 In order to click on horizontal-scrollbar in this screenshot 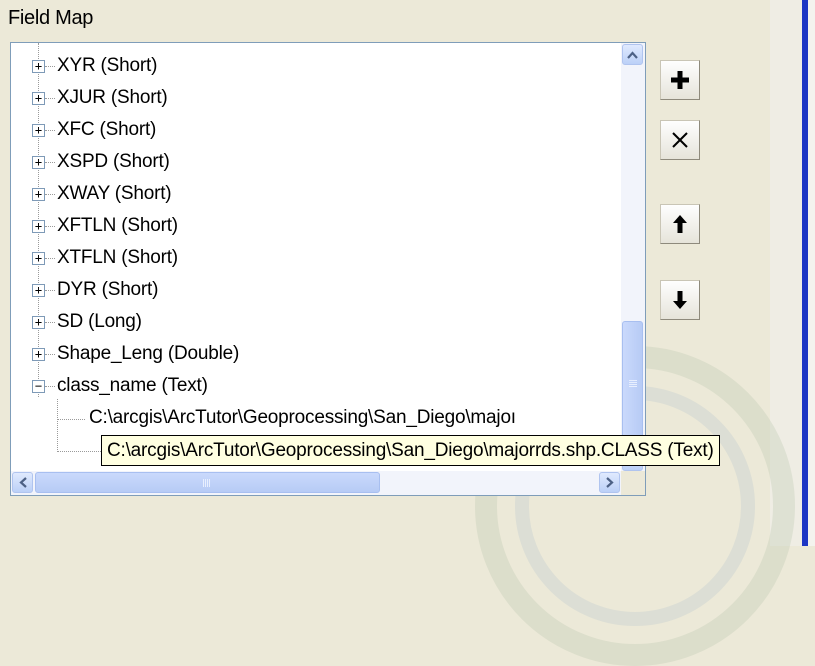, I will do `click(316, 483)`.